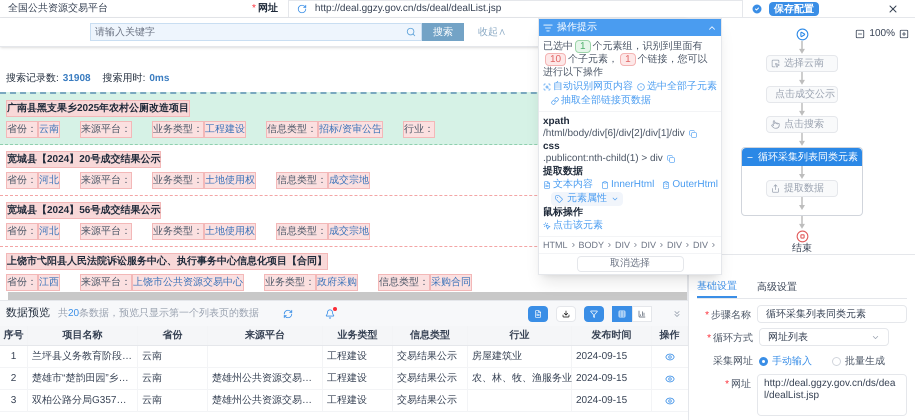  What do you see at coordinates (173, 335) in the screenshot?
I see `column-header: 省份` at bounding box center [173, 335].